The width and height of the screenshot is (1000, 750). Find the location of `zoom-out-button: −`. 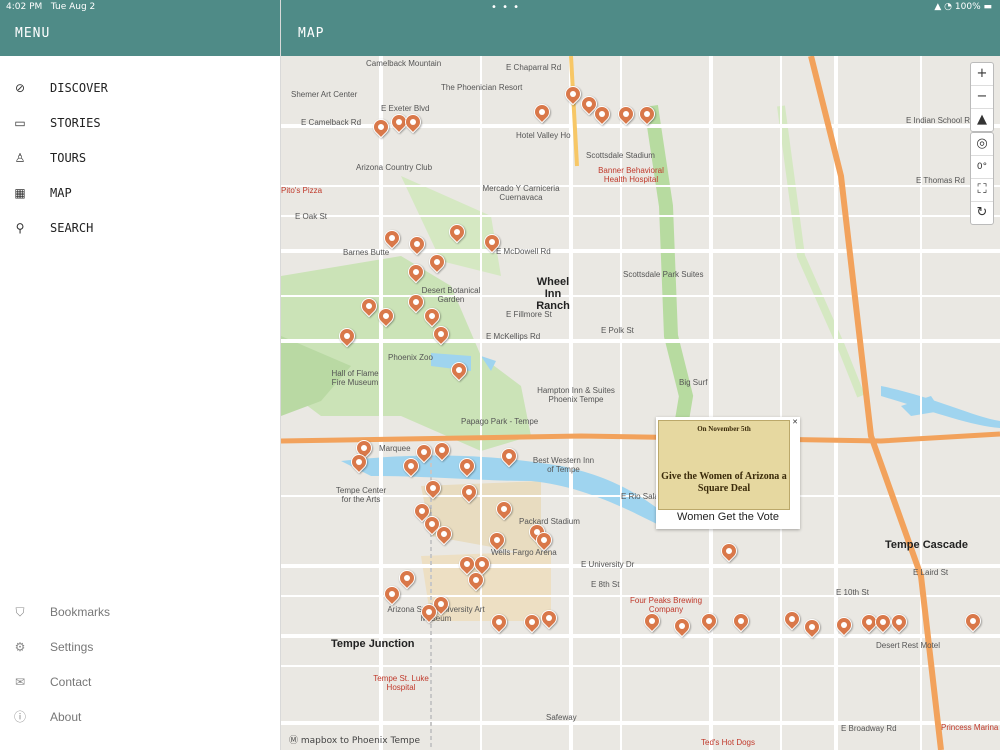

zoom-out-button: − is located at coordinates (982, 97).